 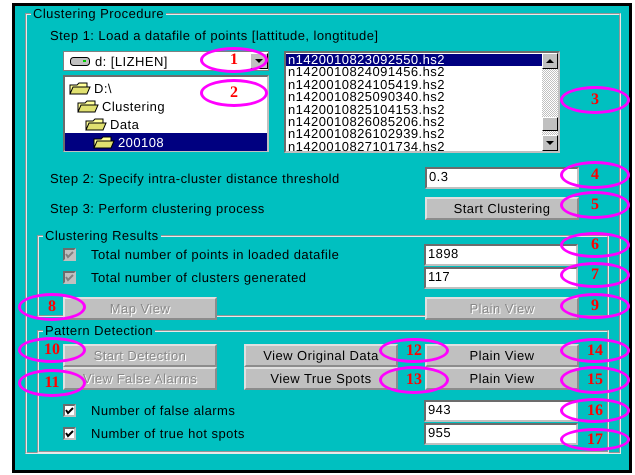 I want to click on value-field: 955, so click(x=501, y=433).